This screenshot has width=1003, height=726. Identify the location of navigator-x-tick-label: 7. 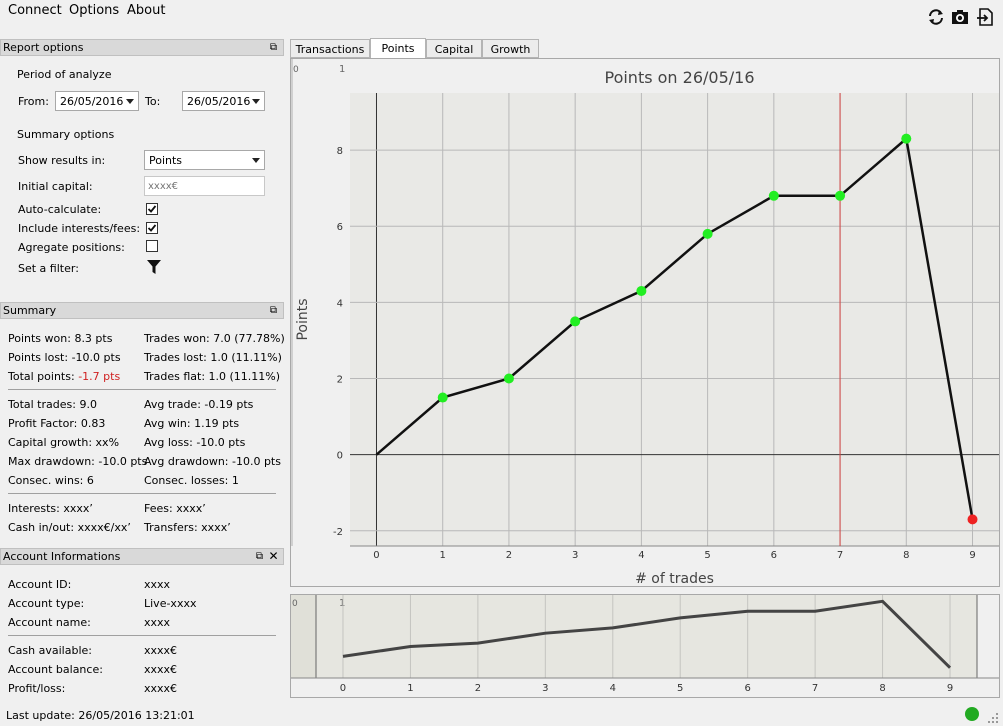
(815, 688).